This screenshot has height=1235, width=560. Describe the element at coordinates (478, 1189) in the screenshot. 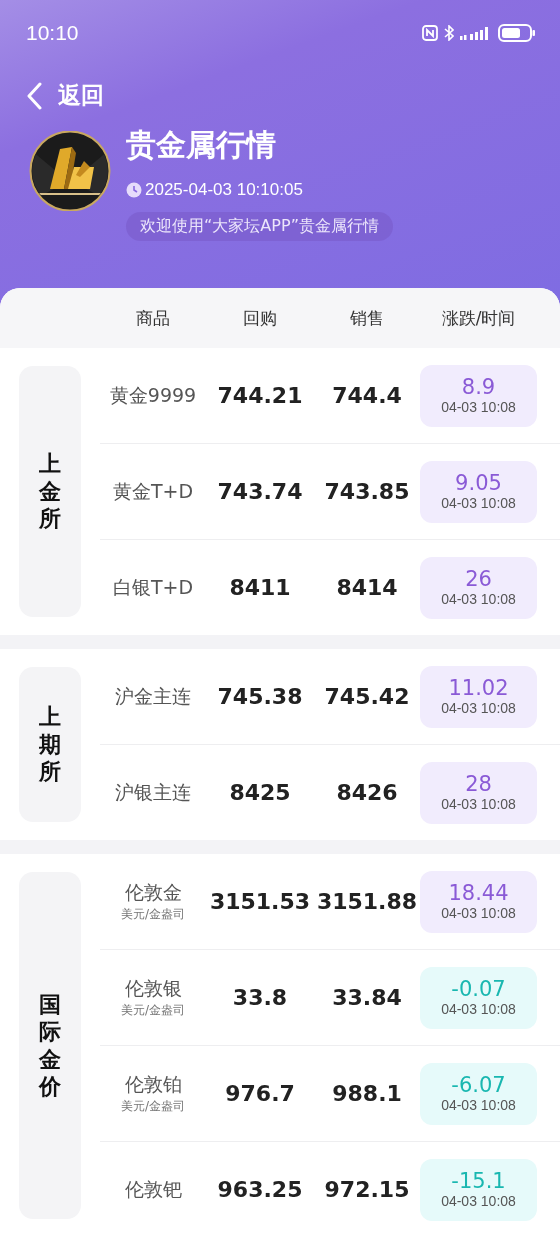

I see `change-badge: -15.1 04-03 10:08` at that location.